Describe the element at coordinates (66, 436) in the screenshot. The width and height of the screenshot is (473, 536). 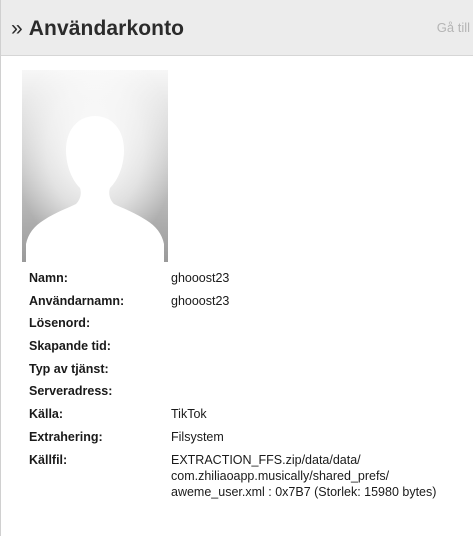
I see `field-label: Extrahering:` at that location.